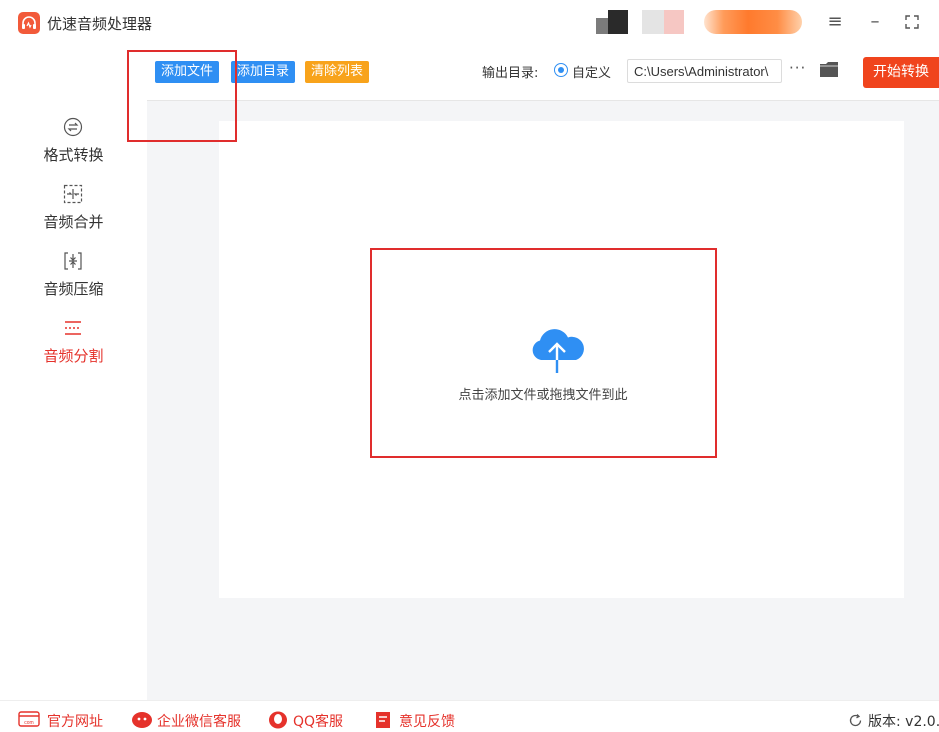  Describe the element at coordinates (263, 72) in the screenshot. I see `add-directory-button: 添加目录` at that location.